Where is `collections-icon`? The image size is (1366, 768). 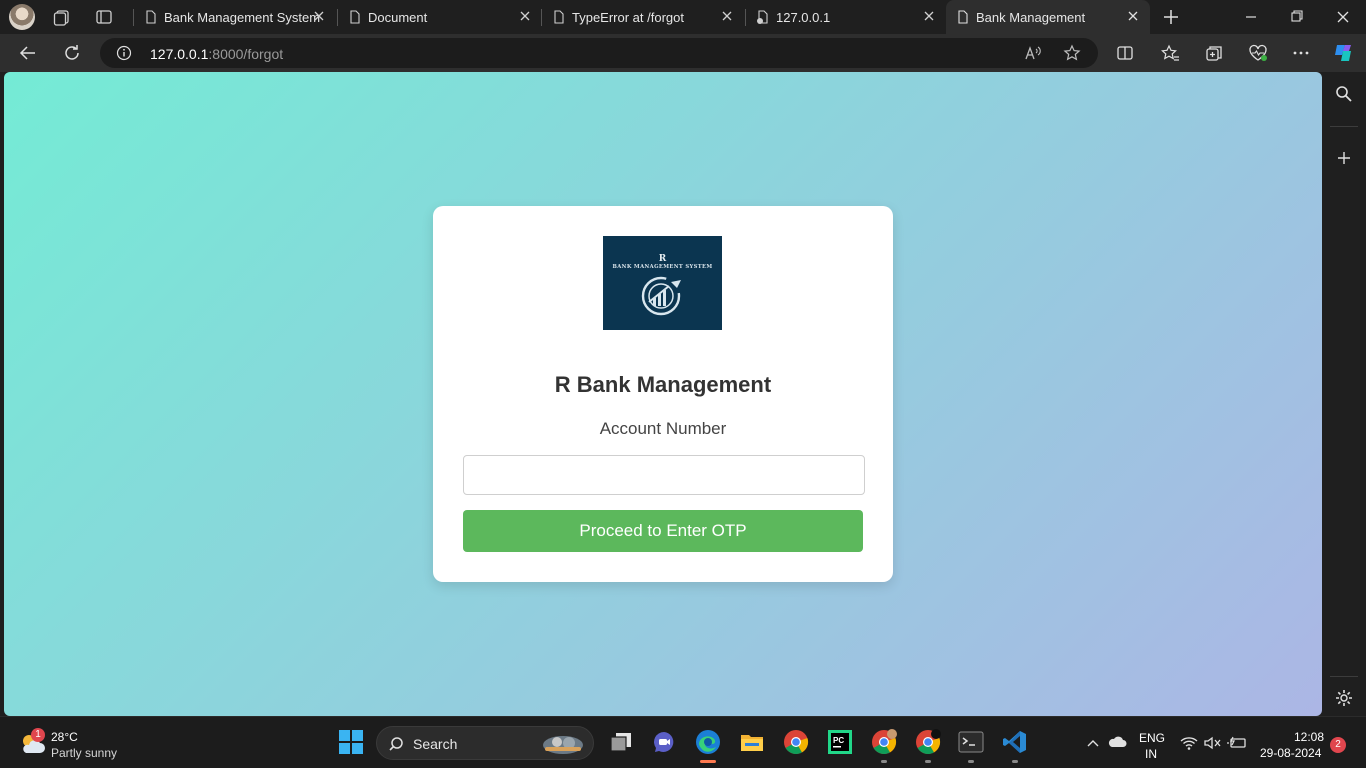 collections-icon is located at coordinates (1214, 53).